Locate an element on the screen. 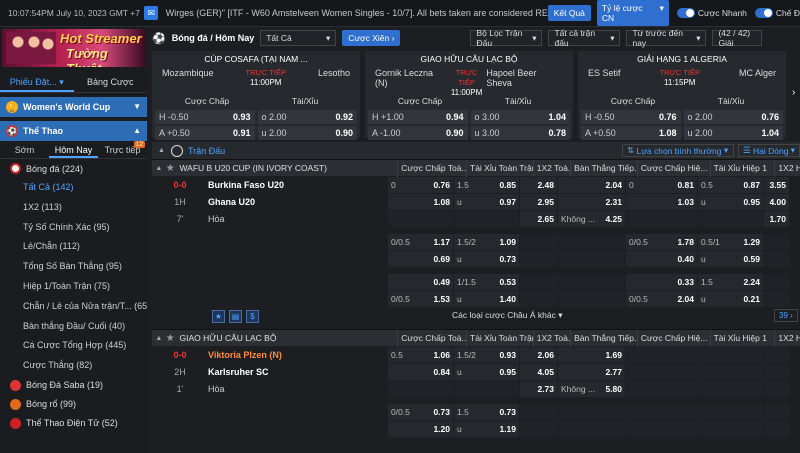  odds-cell: 1.08 is located at coordinates (421, 201).